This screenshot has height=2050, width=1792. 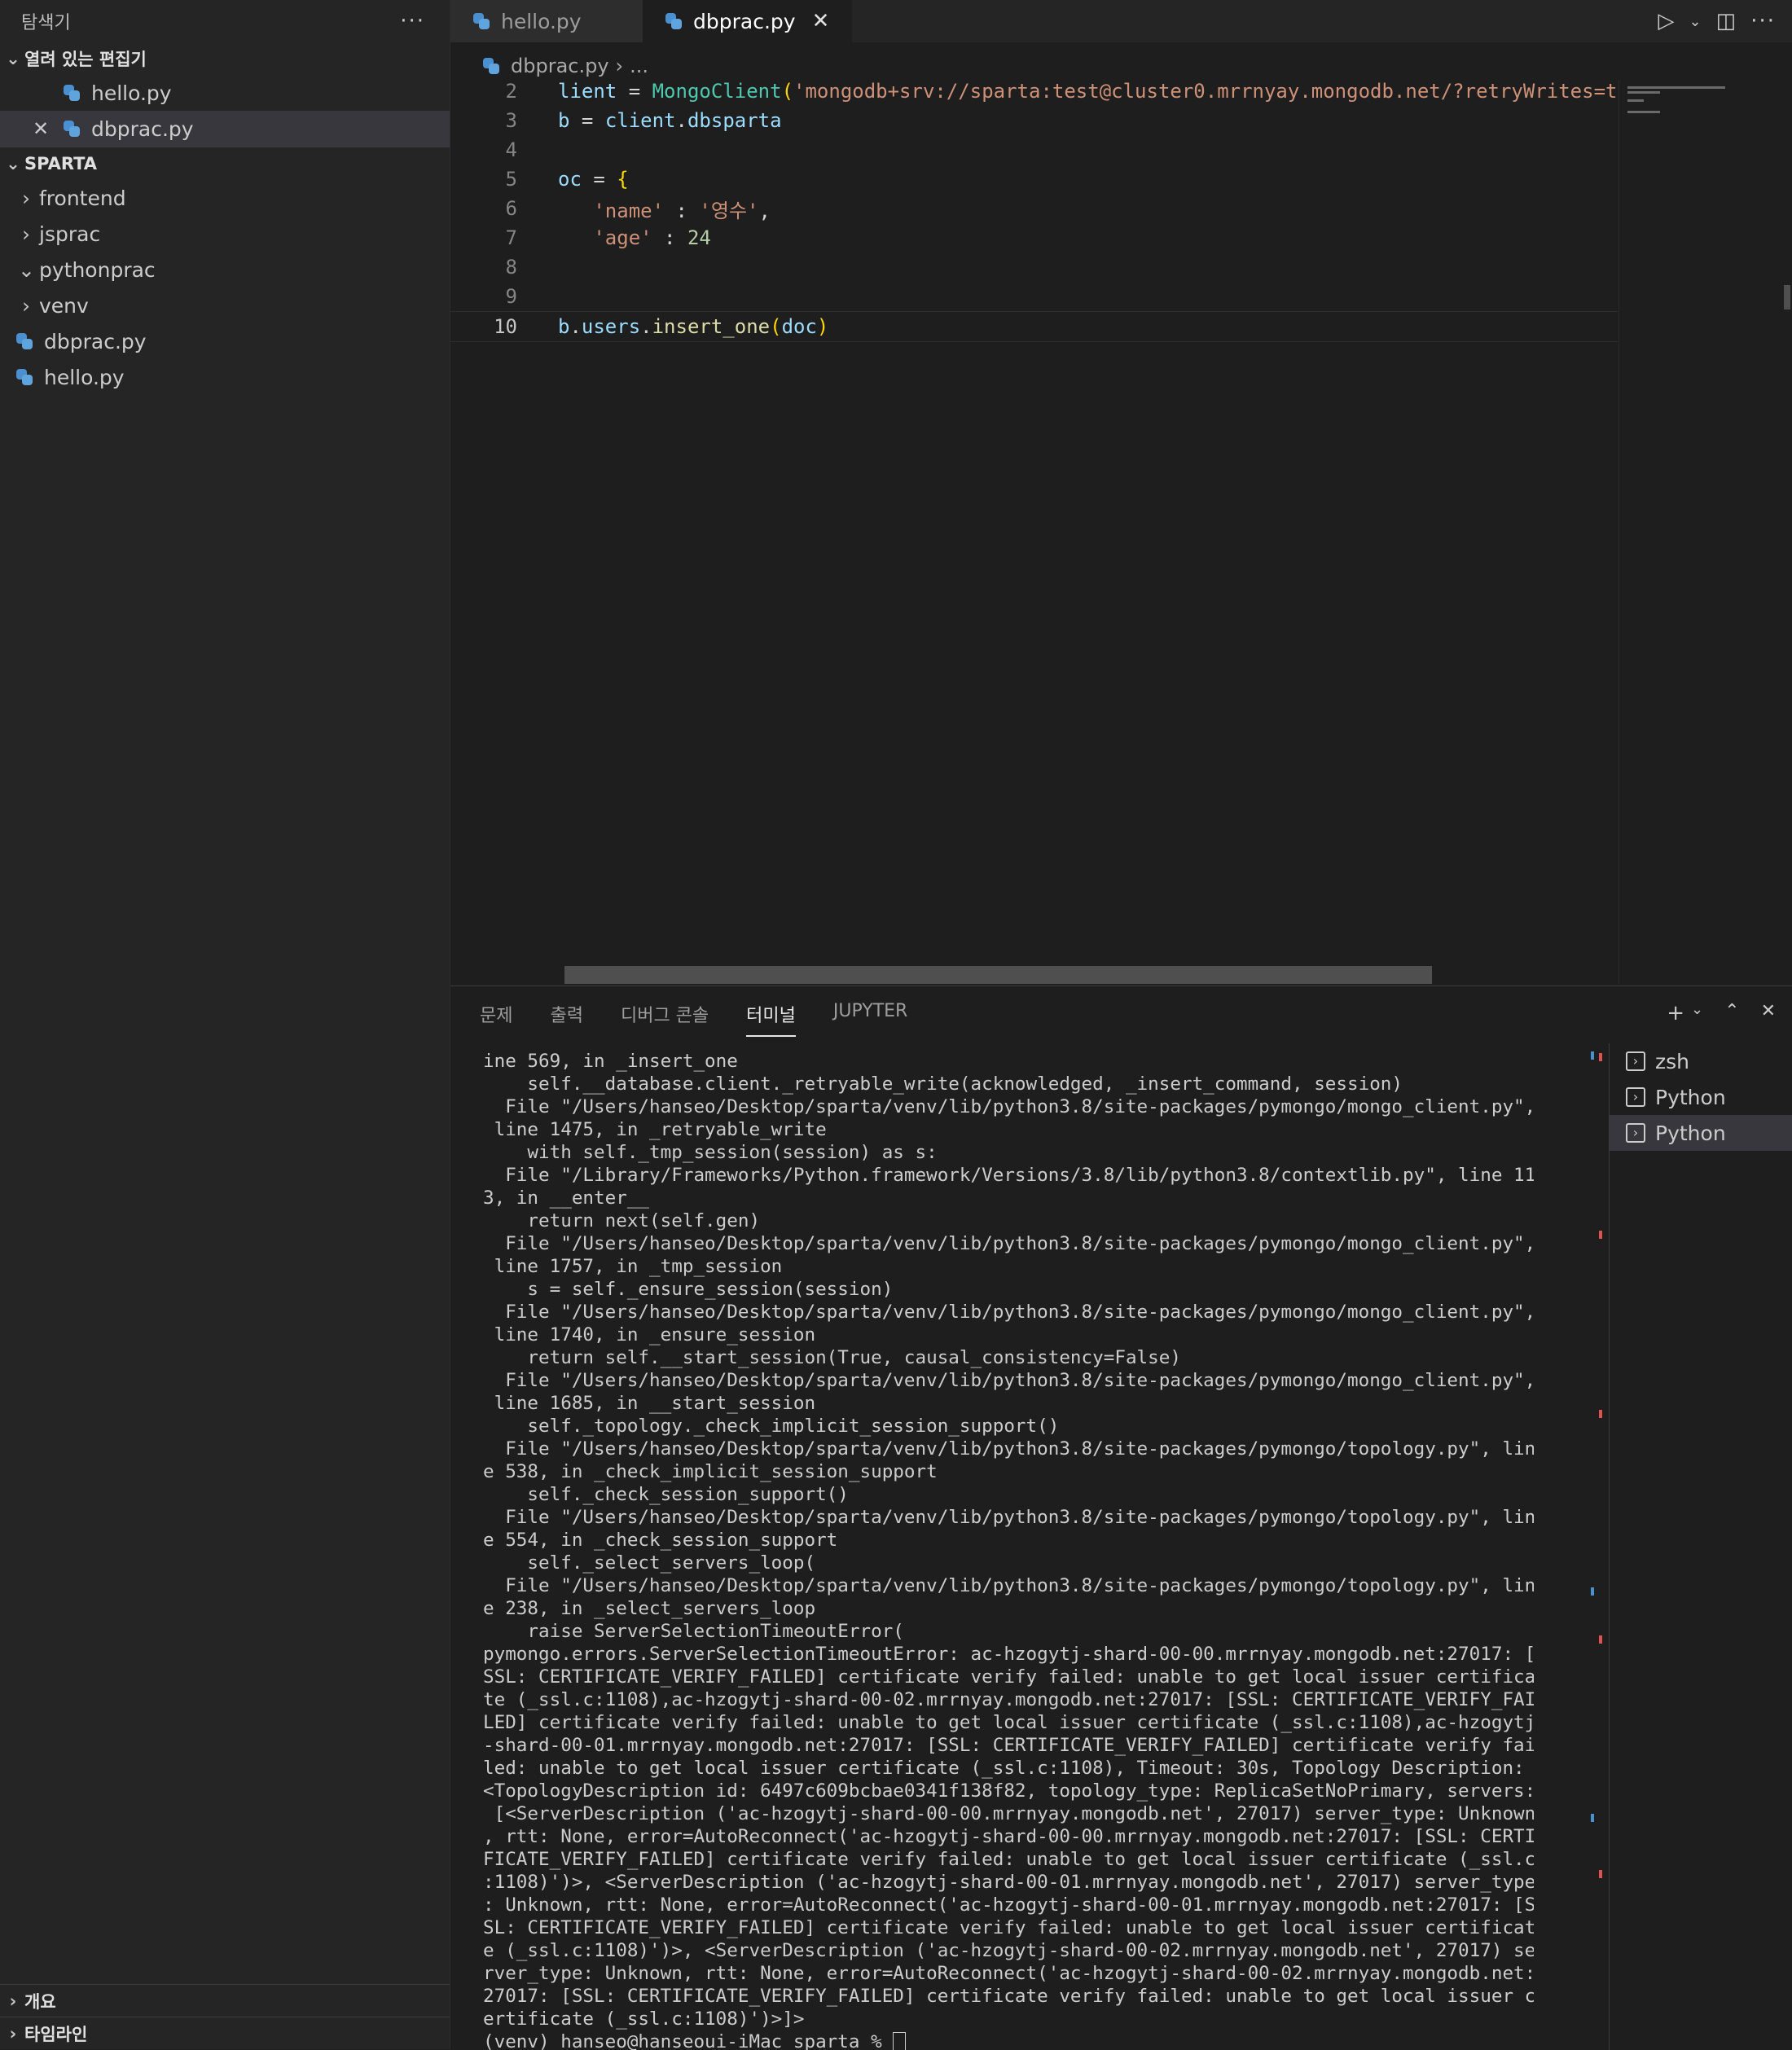 I want to click on close-tab-icon: ✕, so click(x=821, y=21).